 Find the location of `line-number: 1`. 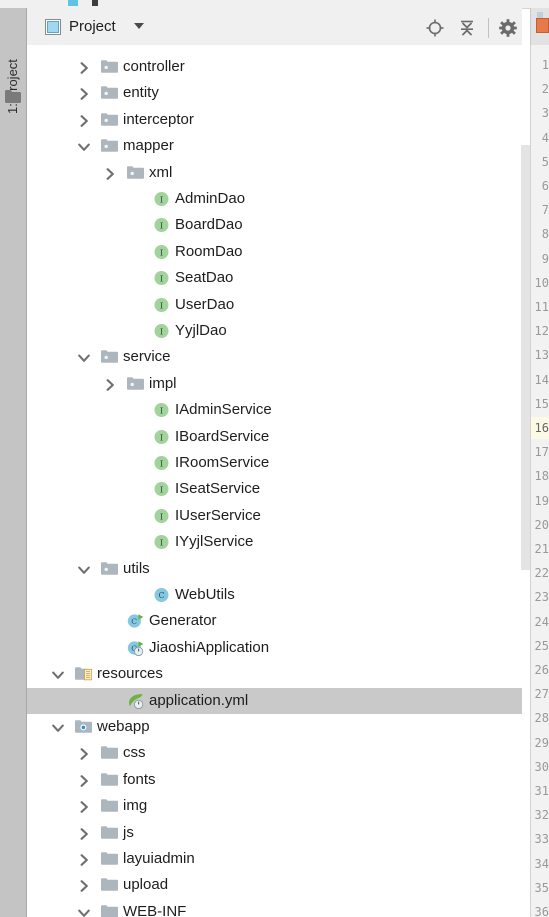

line-number: 1 is located at coordinates (545, 65).